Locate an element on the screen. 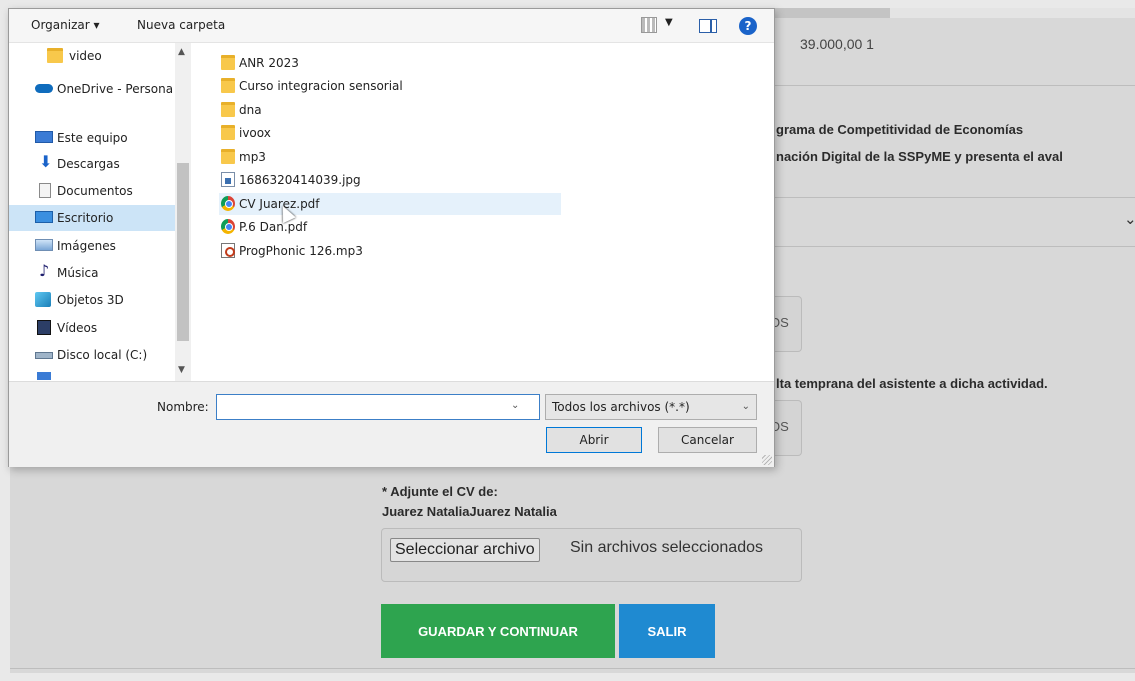 This screenshot has height=681, width=1135. scroll-down-icon: ▼ is located at coordinates (181, 370).